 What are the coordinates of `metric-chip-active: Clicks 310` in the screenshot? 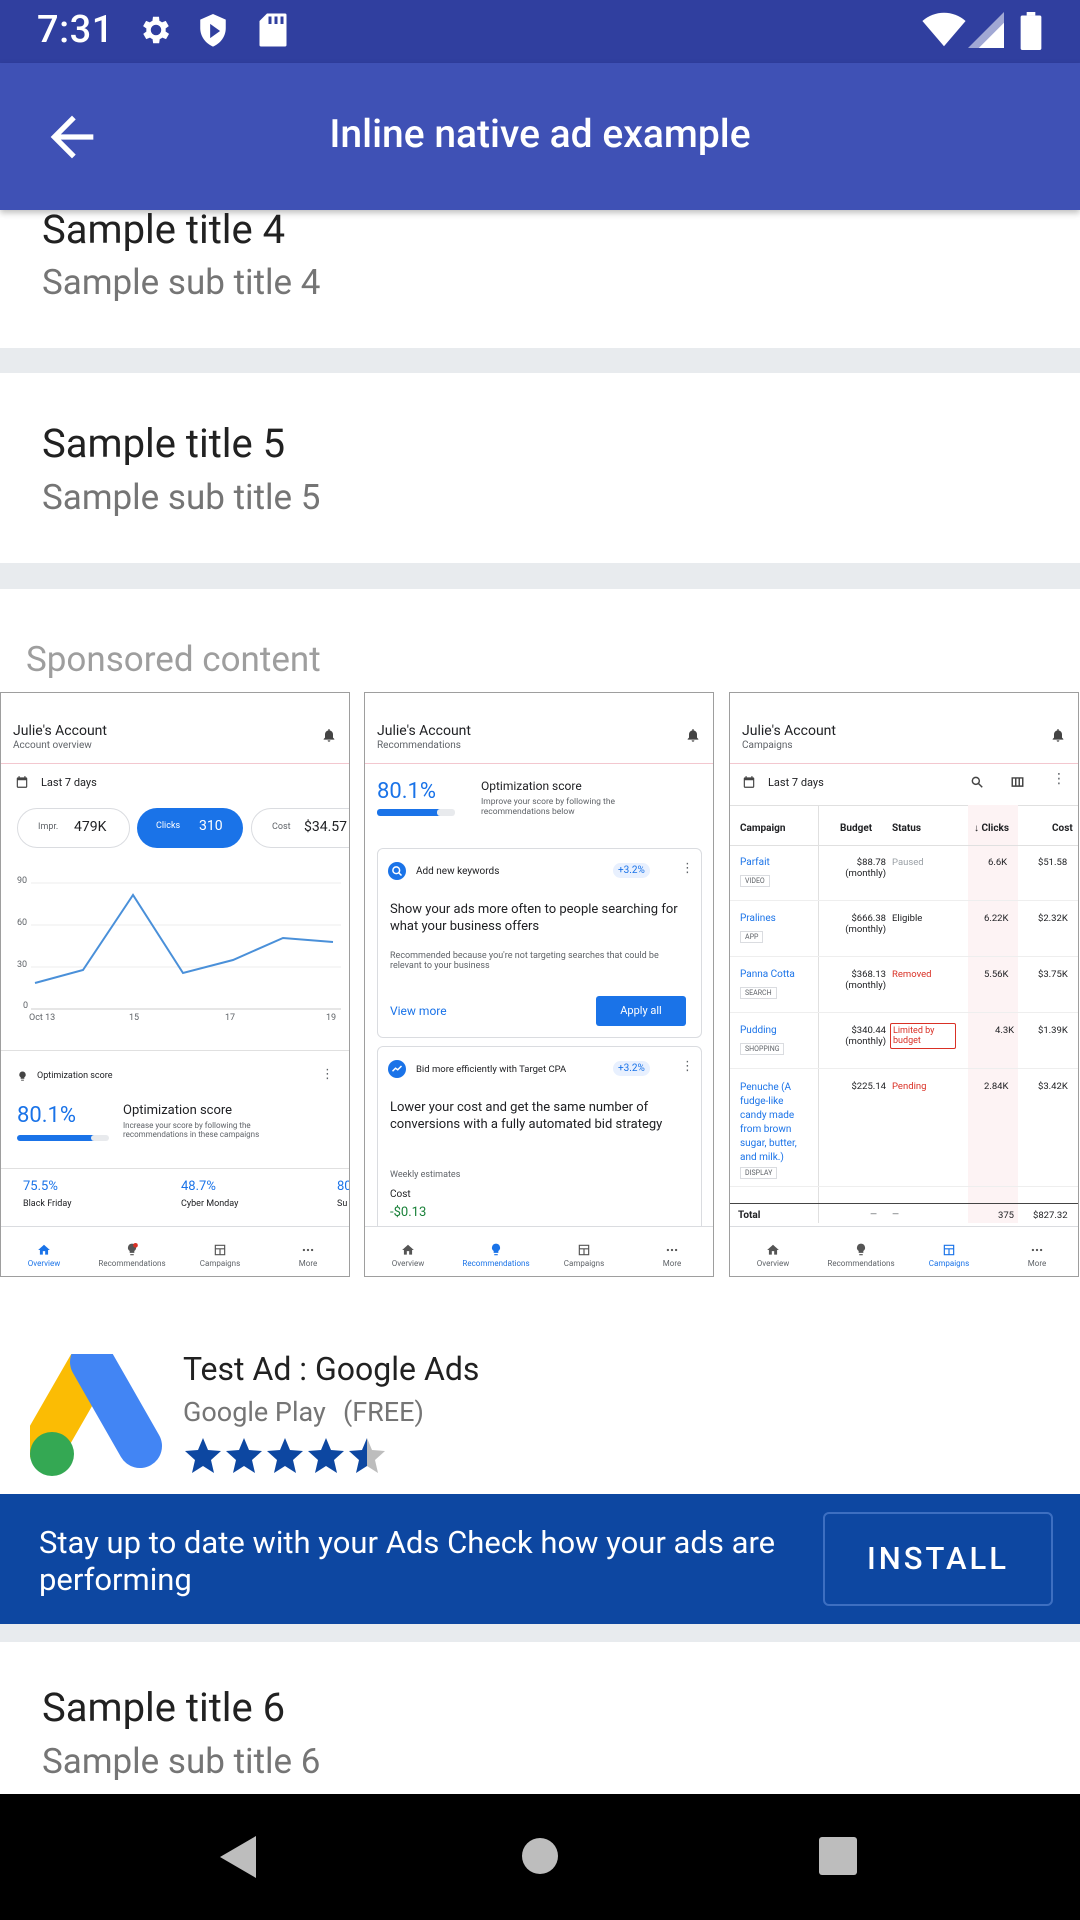 It's located at (190, 828).